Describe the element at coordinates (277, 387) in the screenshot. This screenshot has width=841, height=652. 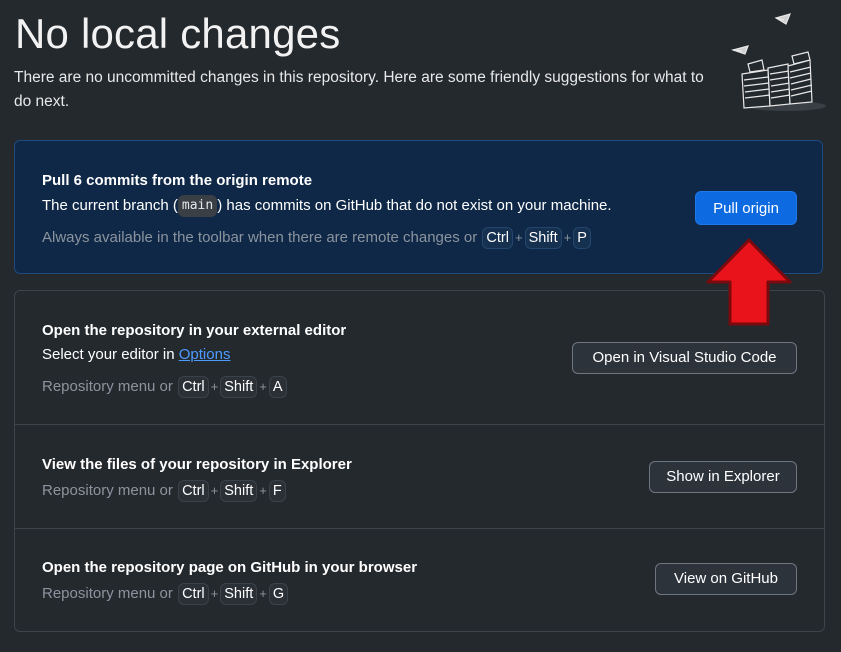
I see `kbd-a: A` at that location.